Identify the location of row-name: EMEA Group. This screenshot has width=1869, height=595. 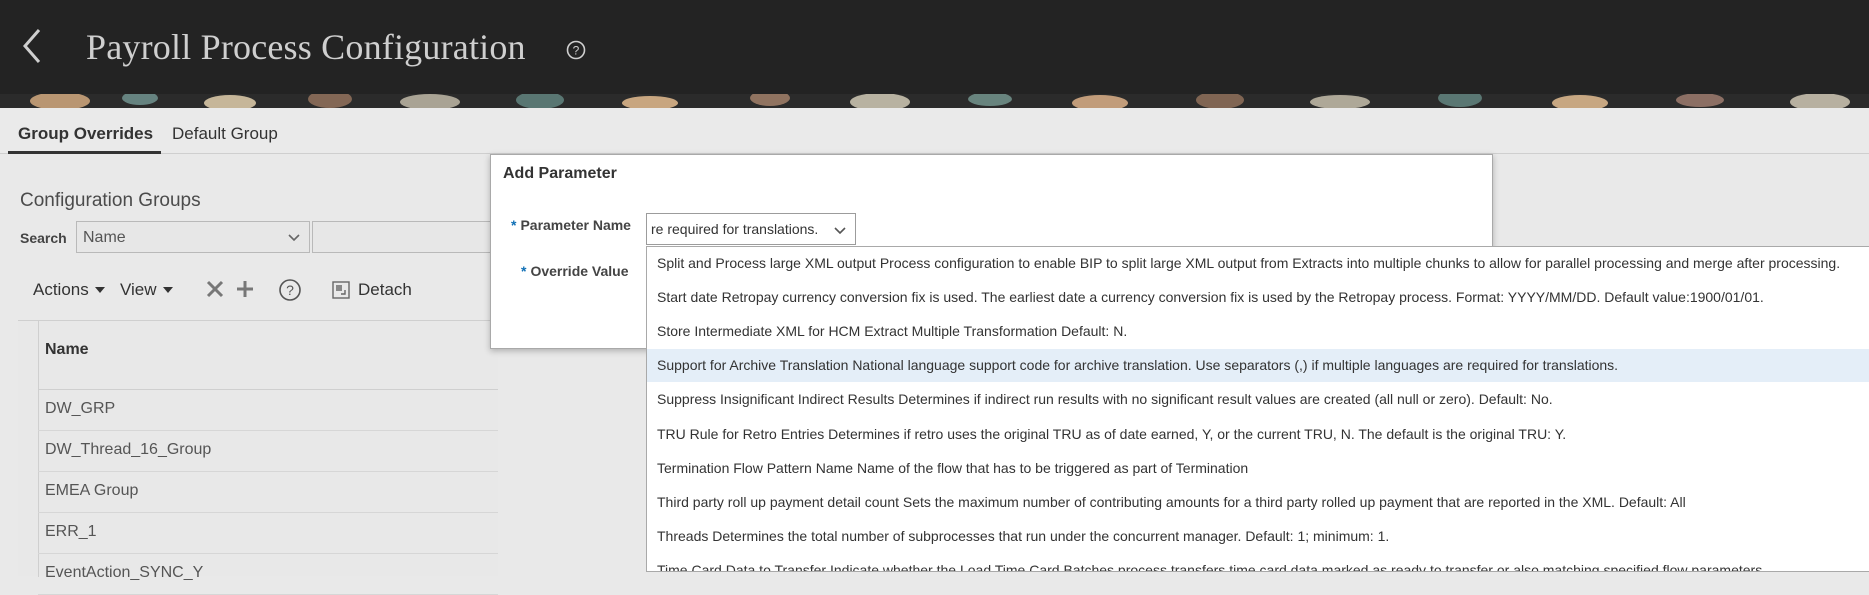
(92, 490).